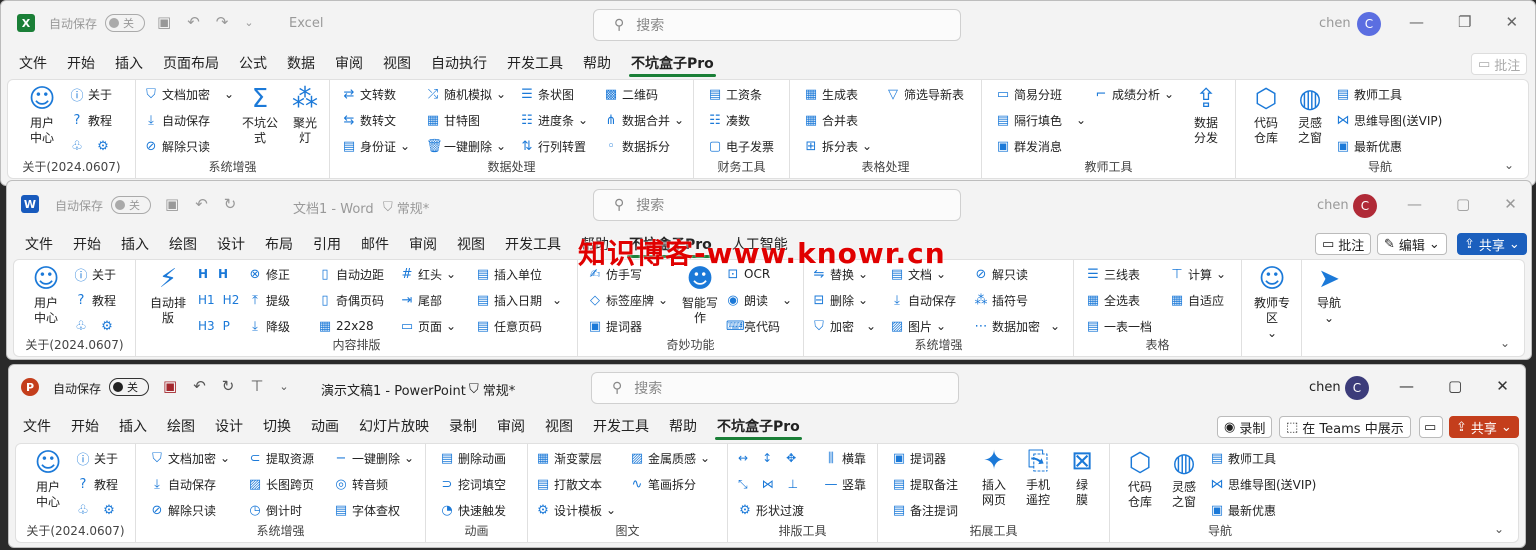 The height and width of the screenshot is (550, 1536). I want to click on merge-table-button: ▦ 合并表, so click(831, 120).